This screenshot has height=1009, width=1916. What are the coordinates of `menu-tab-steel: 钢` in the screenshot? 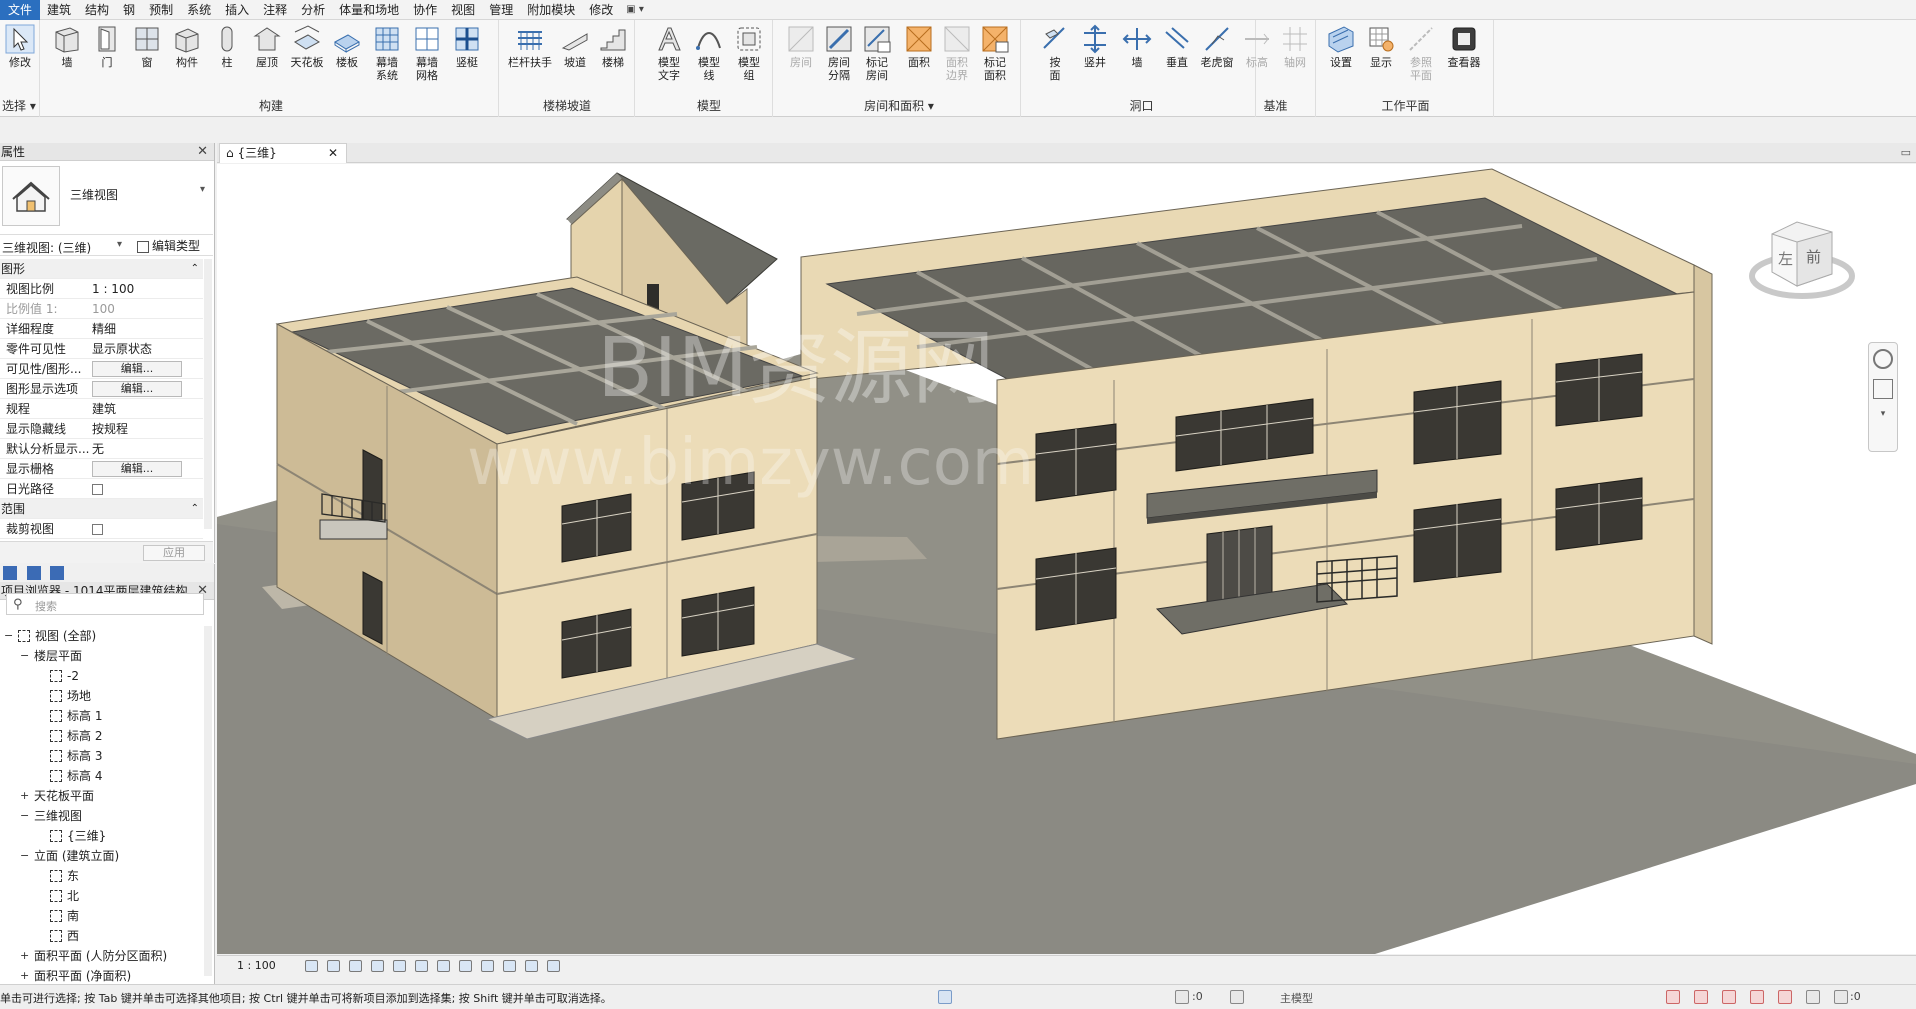 It's located at (129, 10).